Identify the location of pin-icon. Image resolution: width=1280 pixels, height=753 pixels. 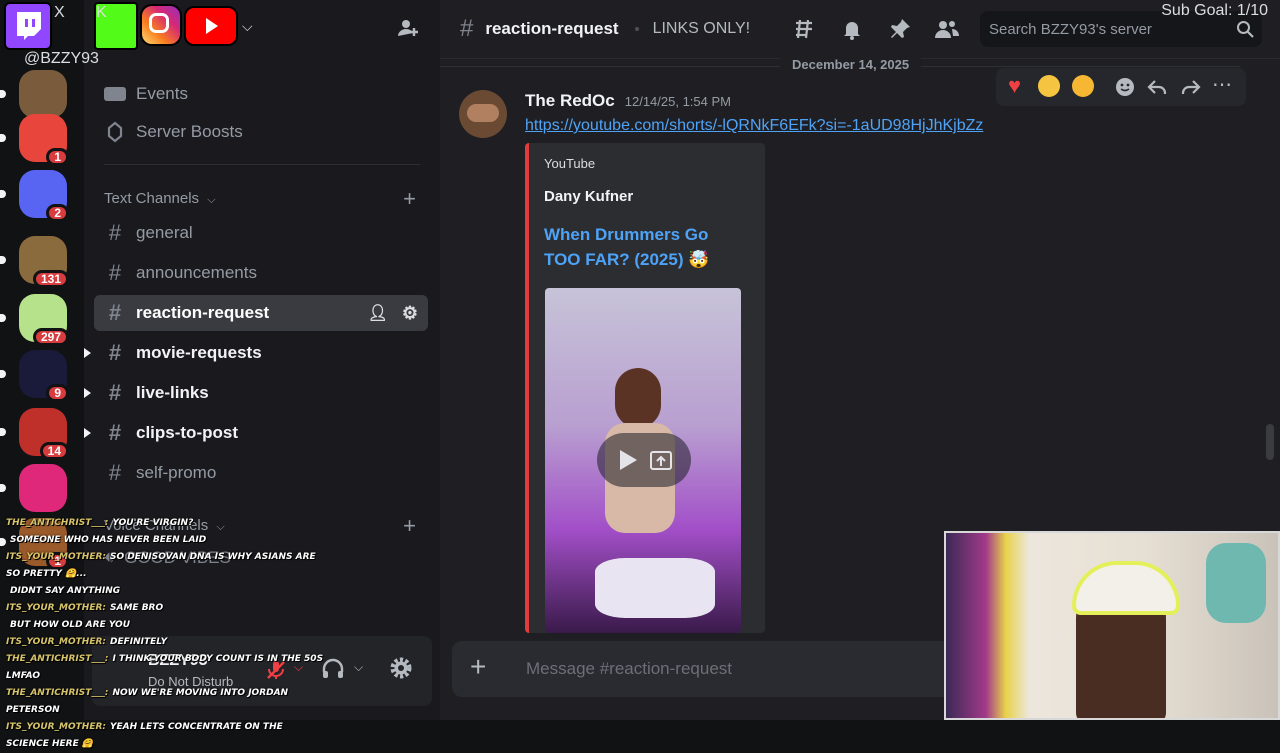
(900, 29).